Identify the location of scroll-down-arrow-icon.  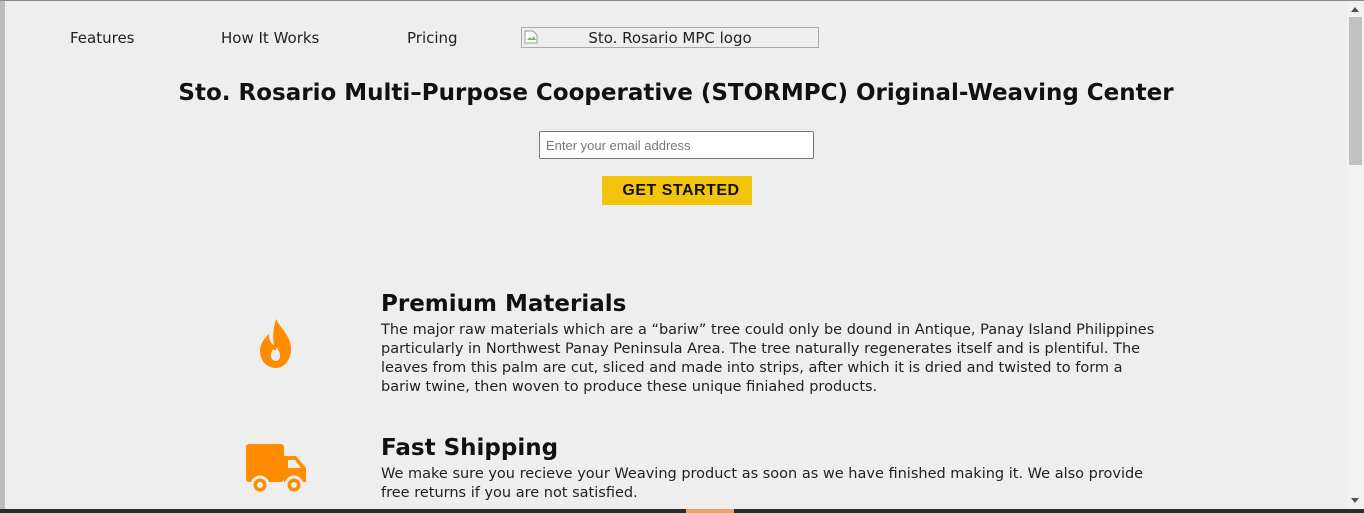
(1355, 500).